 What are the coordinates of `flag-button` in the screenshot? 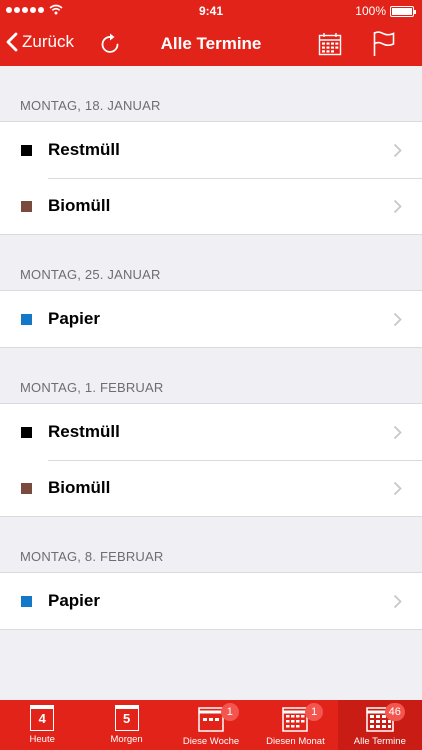 It's located at (384, 46).